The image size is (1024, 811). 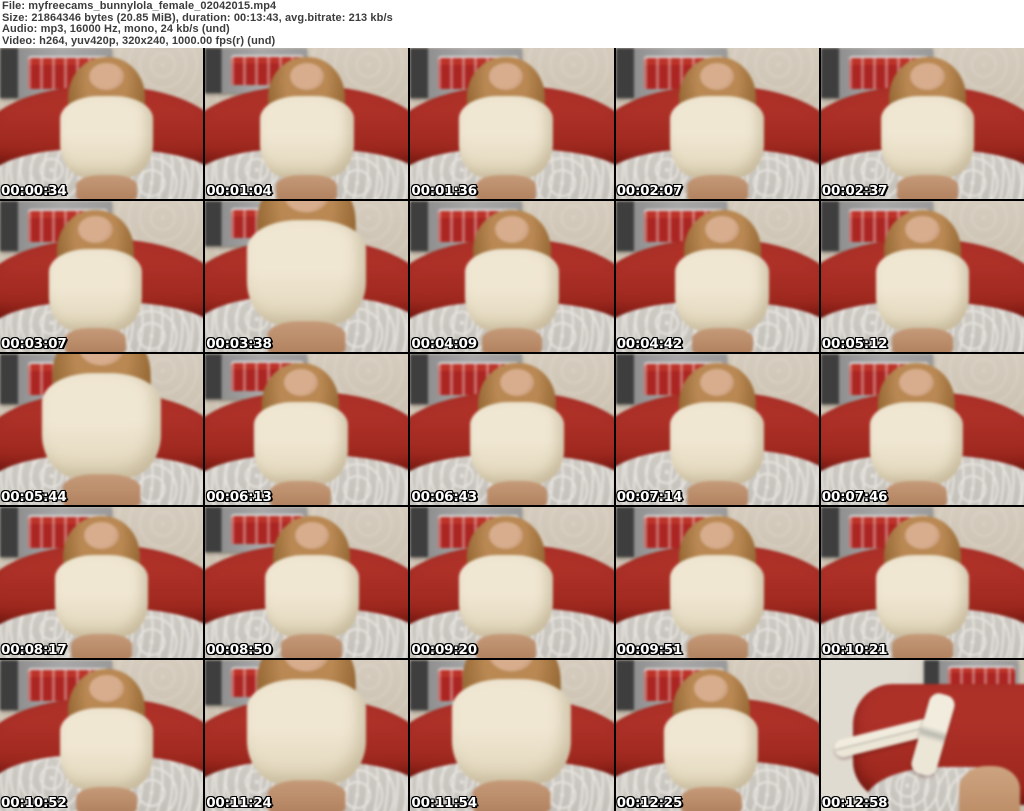 What do you see at coordinates (444, 803) in the screenshot?
I see `thumbnail-timestamp: 00:11:54` at bounding box center [444, 803].